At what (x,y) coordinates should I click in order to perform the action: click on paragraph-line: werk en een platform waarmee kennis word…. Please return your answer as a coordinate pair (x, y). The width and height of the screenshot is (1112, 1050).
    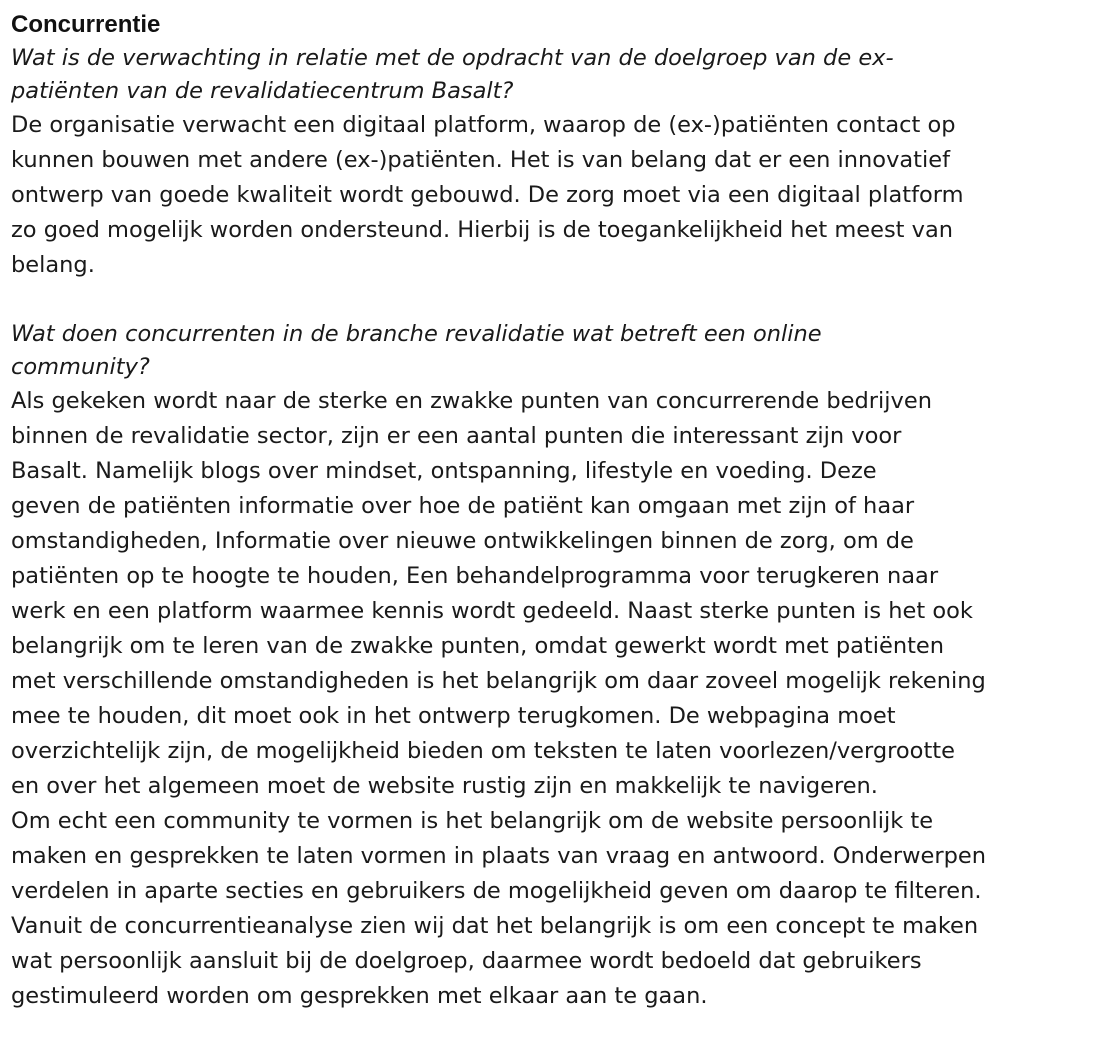
    Looking at the image, I should click on (492, 611).